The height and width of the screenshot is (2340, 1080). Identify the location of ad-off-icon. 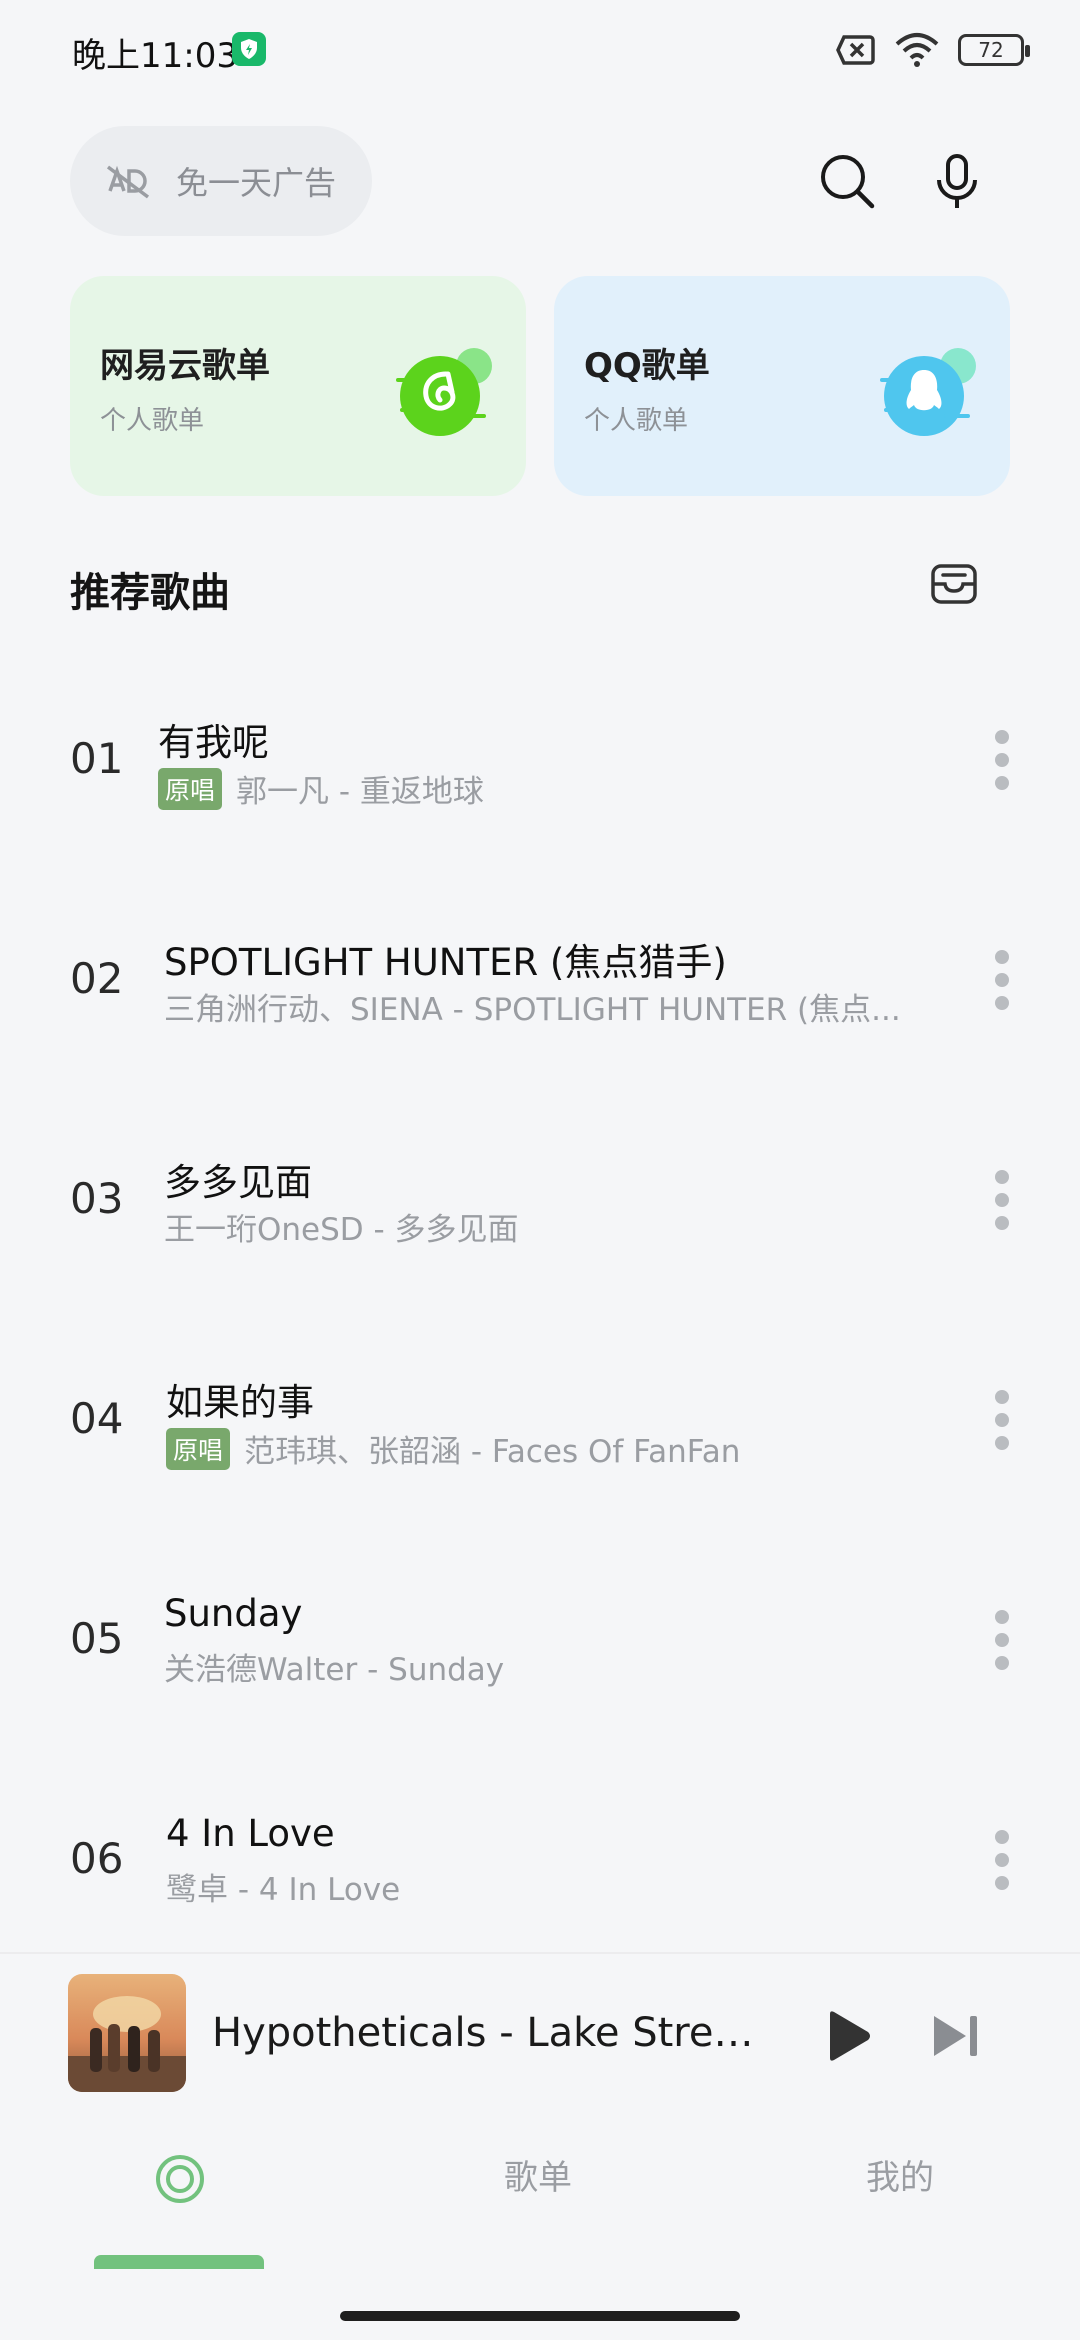
(128, 182).